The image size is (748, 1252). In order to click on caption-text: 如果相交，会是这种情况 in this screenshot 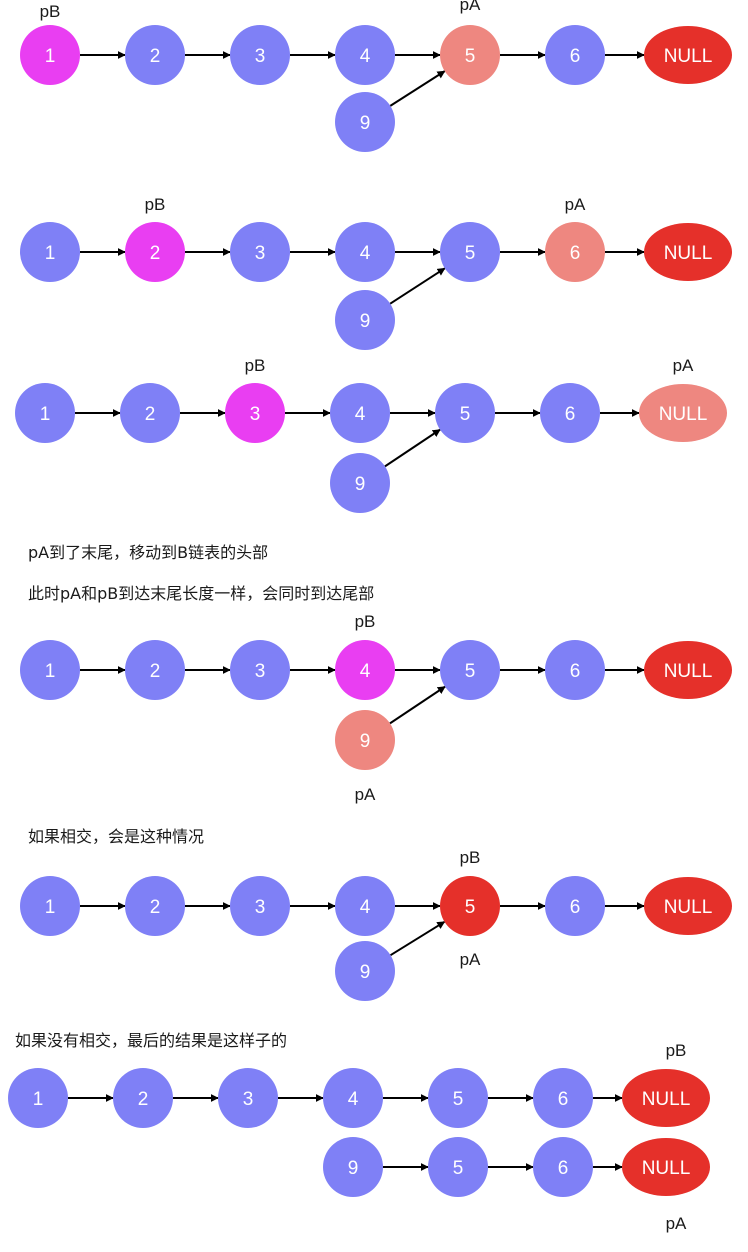, I will do `click(116, 836)`.